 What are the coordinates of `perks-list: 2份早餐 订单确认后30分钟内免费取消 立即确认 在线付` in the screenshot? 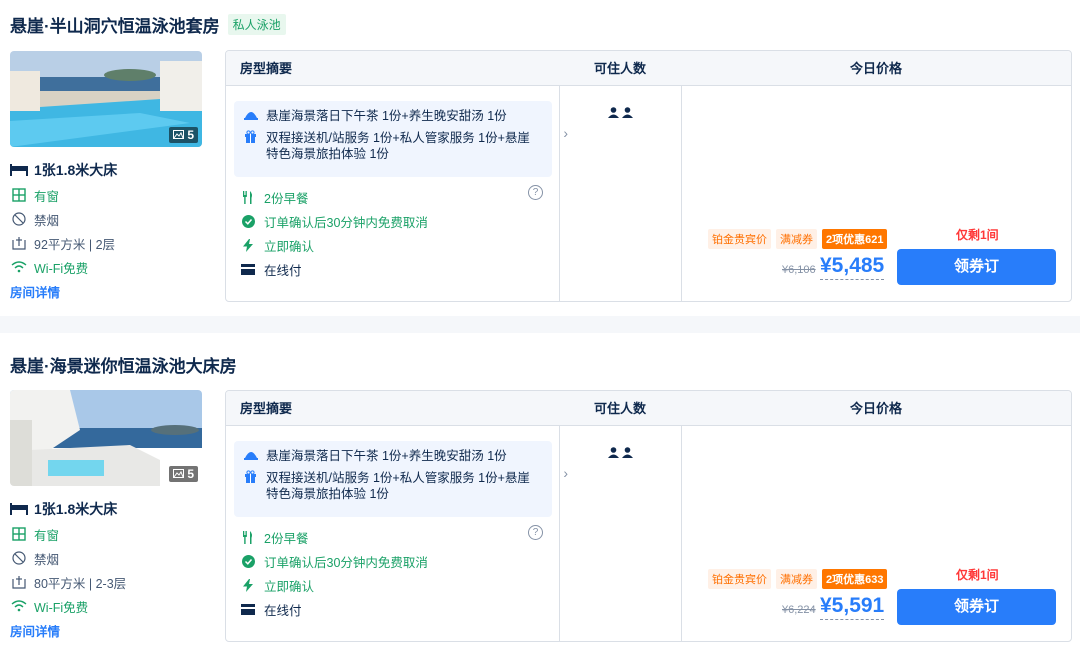 It's located at (395, 573).